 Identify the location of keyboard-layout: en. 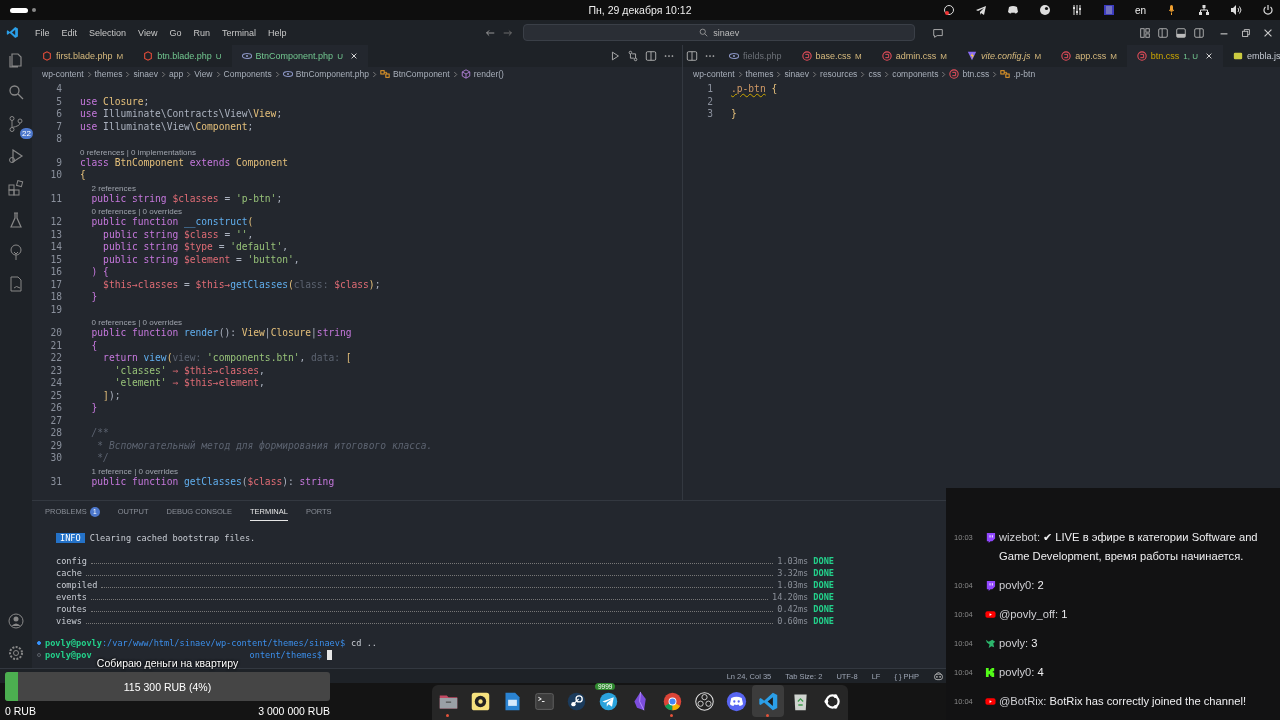
(1140, 10).